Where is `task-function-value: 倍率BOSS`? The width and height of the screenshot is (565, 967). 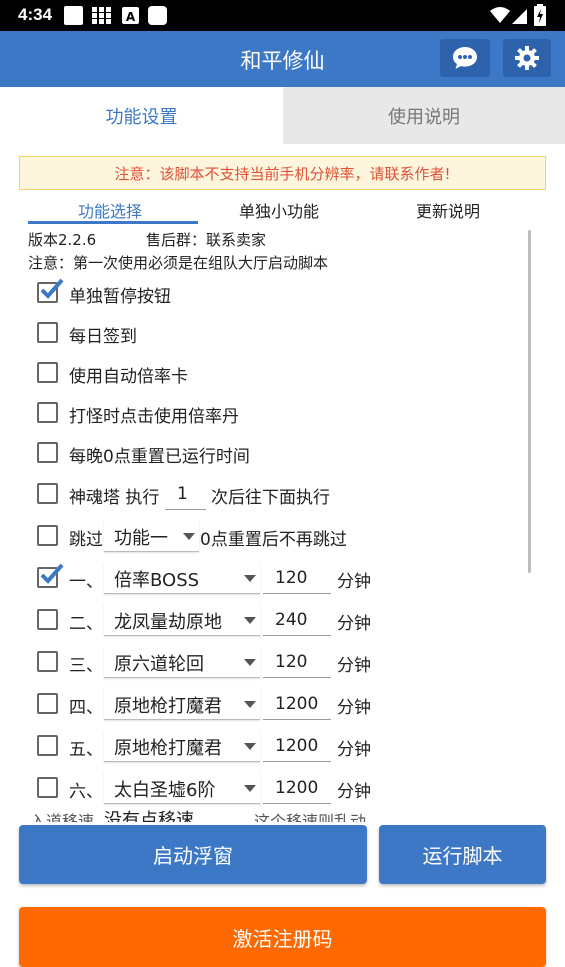 task-function-value: 倍率BOSS is located at coordinates (157, 580).